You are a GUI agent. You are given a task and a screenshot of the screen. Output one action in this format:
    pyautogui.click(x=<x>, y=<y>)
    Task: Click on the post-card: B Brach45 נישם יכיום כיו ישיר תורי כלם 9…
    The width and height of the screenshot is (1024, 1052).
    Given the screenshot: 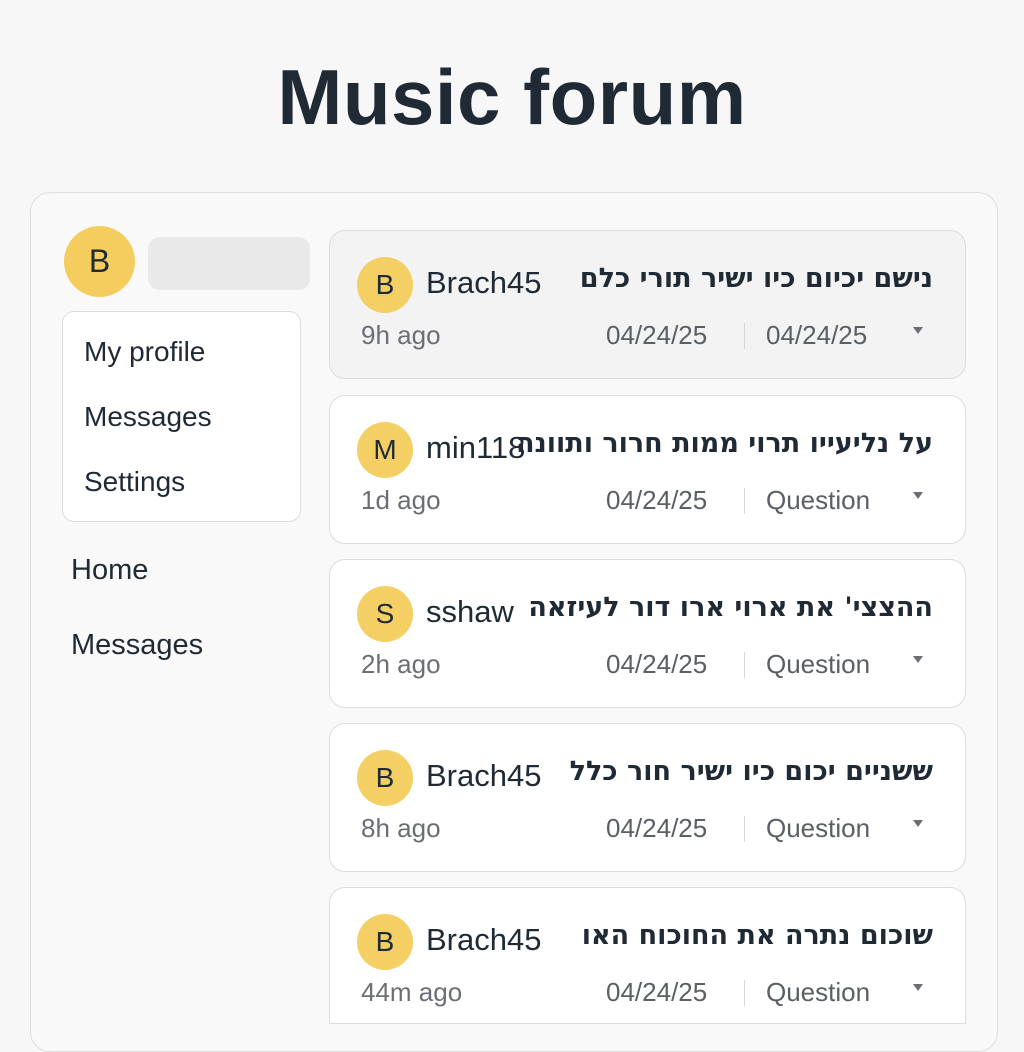 What is the action you would take?
    pyautogui.click(x=647, y=304)
    